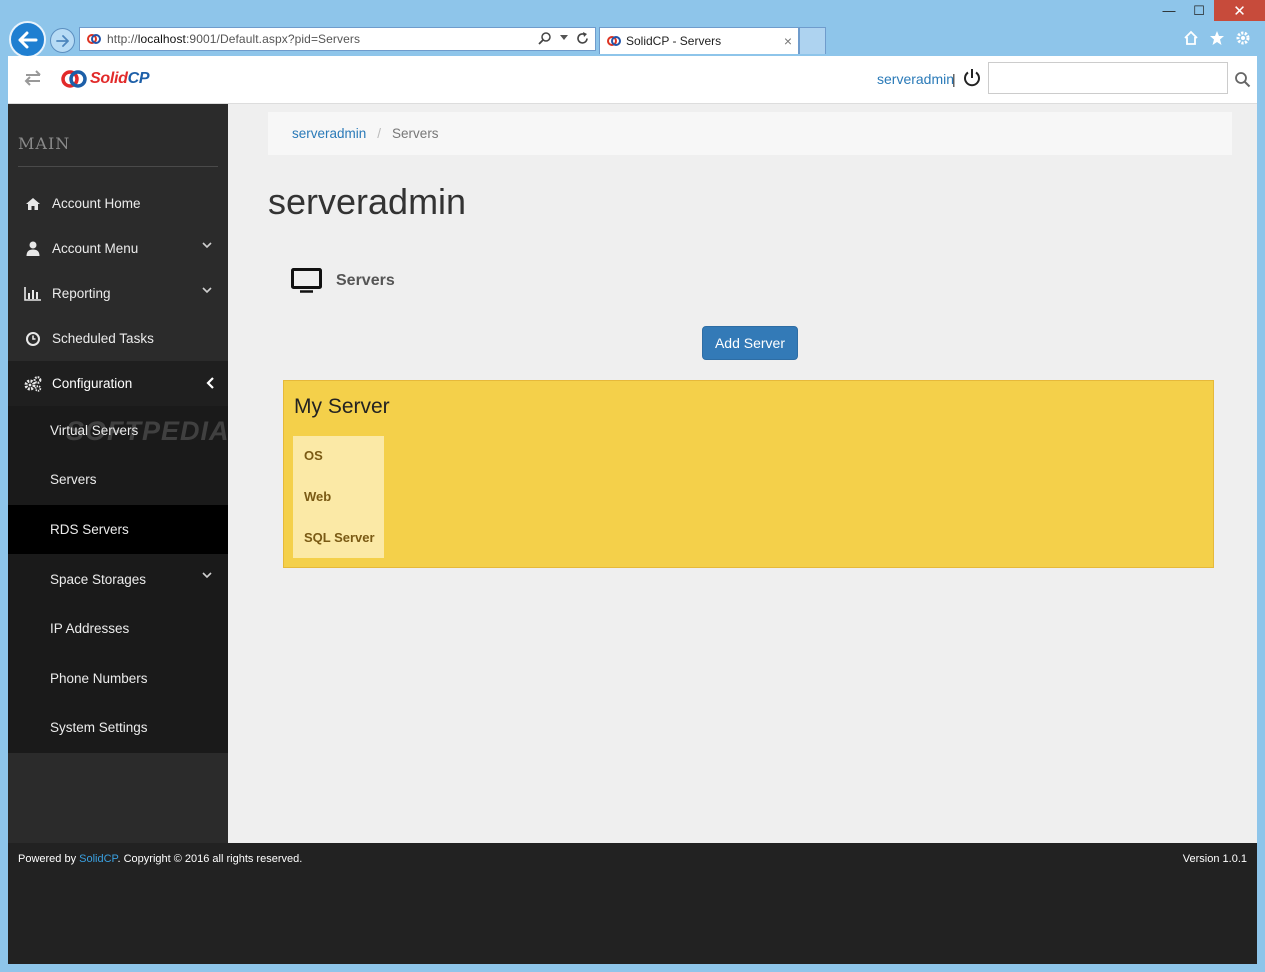  Describe the element at coordinates (103, 338) in the screenshot. I see `sidebar-item-label: Scheduled Tasks` at that location.